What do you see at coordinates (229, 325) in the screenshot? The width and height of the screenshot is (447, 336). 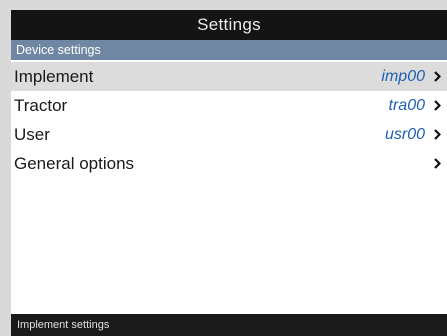 I see `status-bar: Implement settings` at bounding box center [229, 325].